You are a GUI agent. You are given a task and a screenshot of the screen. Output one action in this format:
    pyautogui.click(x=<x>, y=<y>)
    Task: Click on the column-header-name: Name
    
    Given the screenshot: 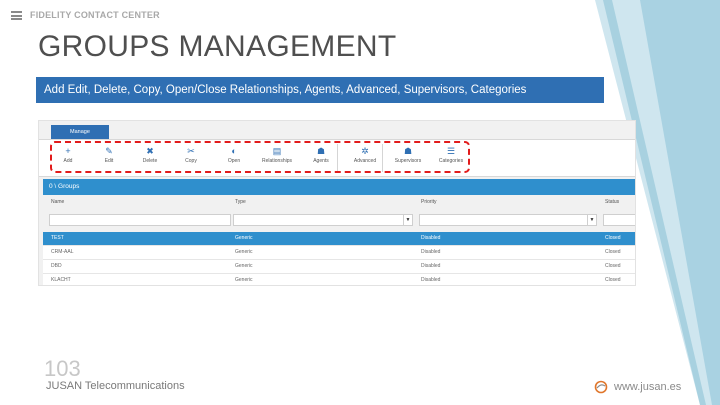 What is the action you would take?
    pyautogui.click(x=57, y=202)
    